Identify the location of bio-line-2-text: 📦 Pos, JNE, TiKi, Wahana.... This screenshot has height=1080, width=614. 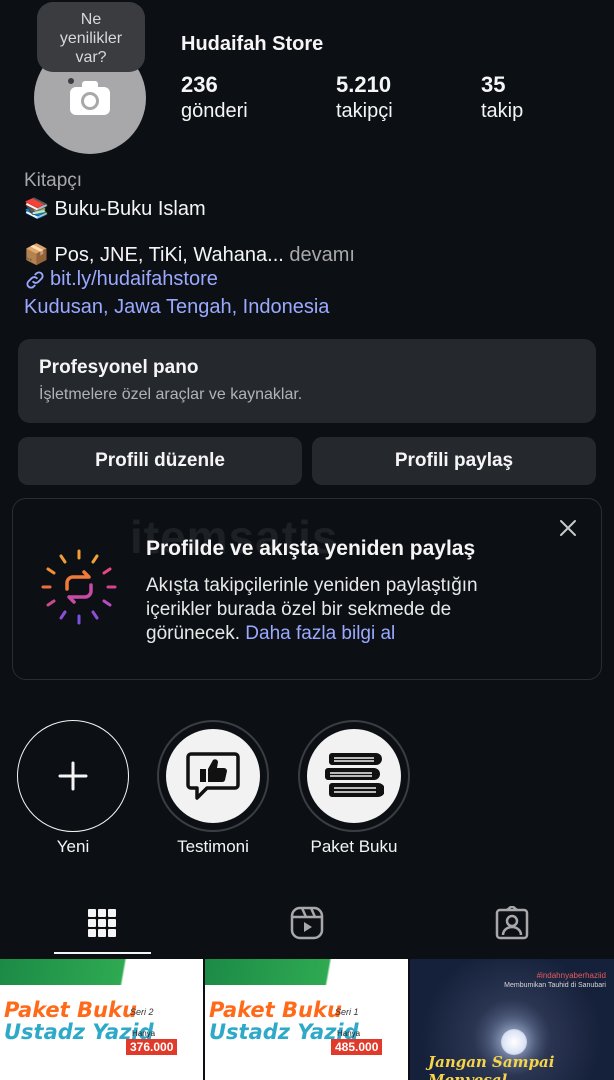
(154, 255).